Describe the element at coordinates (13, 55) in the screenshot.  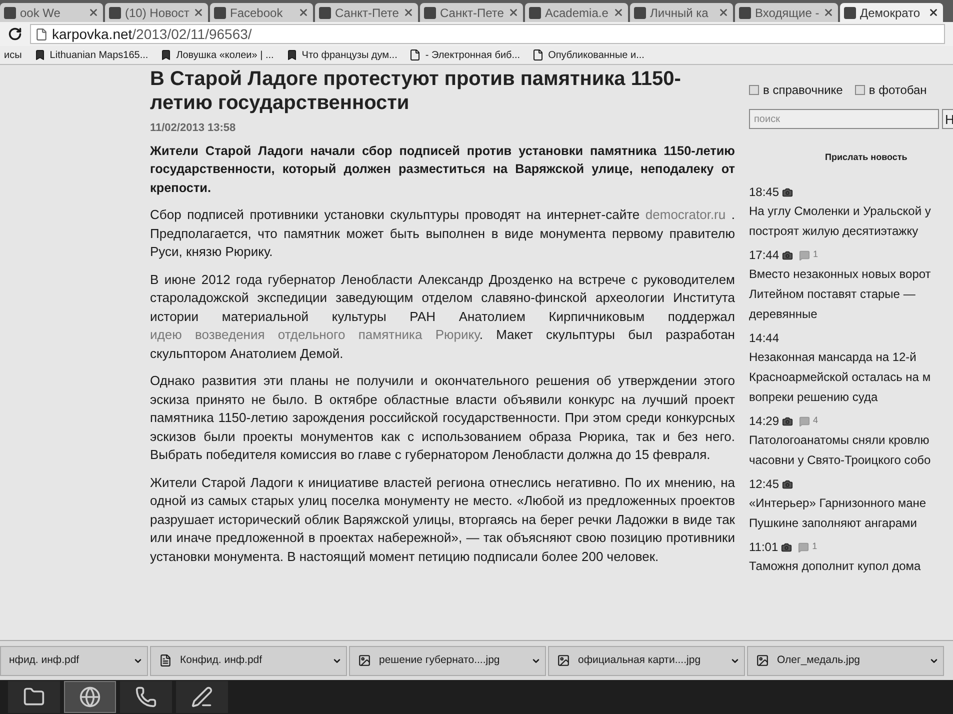
I see `bookmark-item: исы` at that location.